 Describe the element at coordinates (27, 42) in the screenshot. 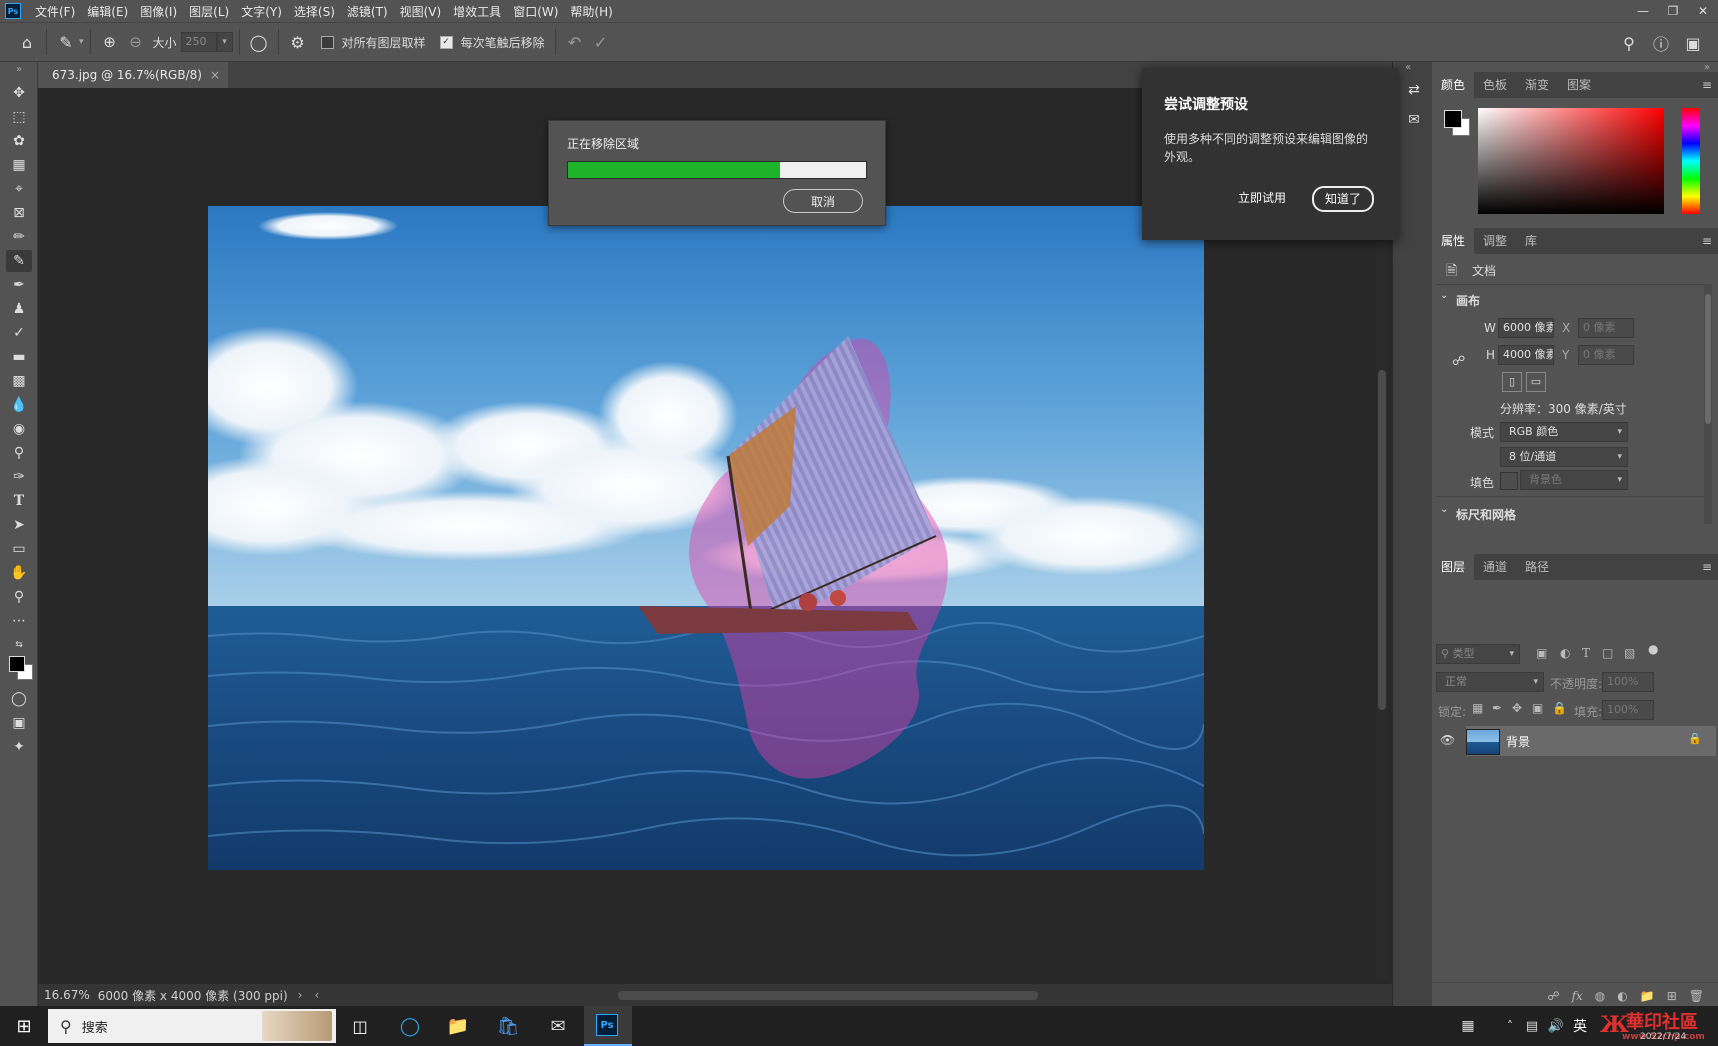

I see `home-icon: ⌂` at that location.